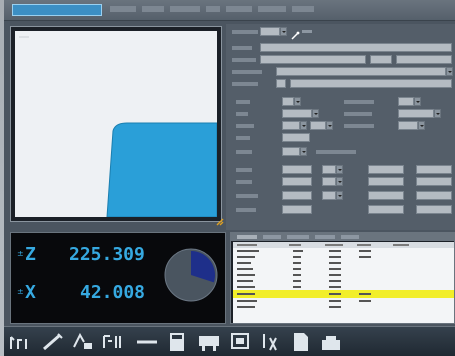 This screenshot has height=356, width=455. Describe the element at coordinates (21, 342) in the screenshot. I see `jog-axis-icon` at that location.